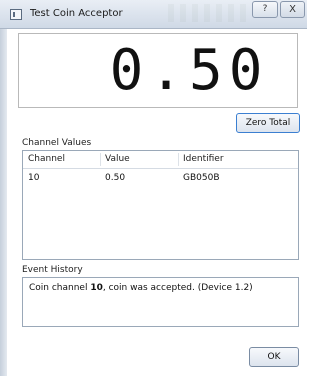 This screenshot has width=320, height=376. Describe the element at coordinates (16, 14) in the screenshot. I see `app-icon` at that location.